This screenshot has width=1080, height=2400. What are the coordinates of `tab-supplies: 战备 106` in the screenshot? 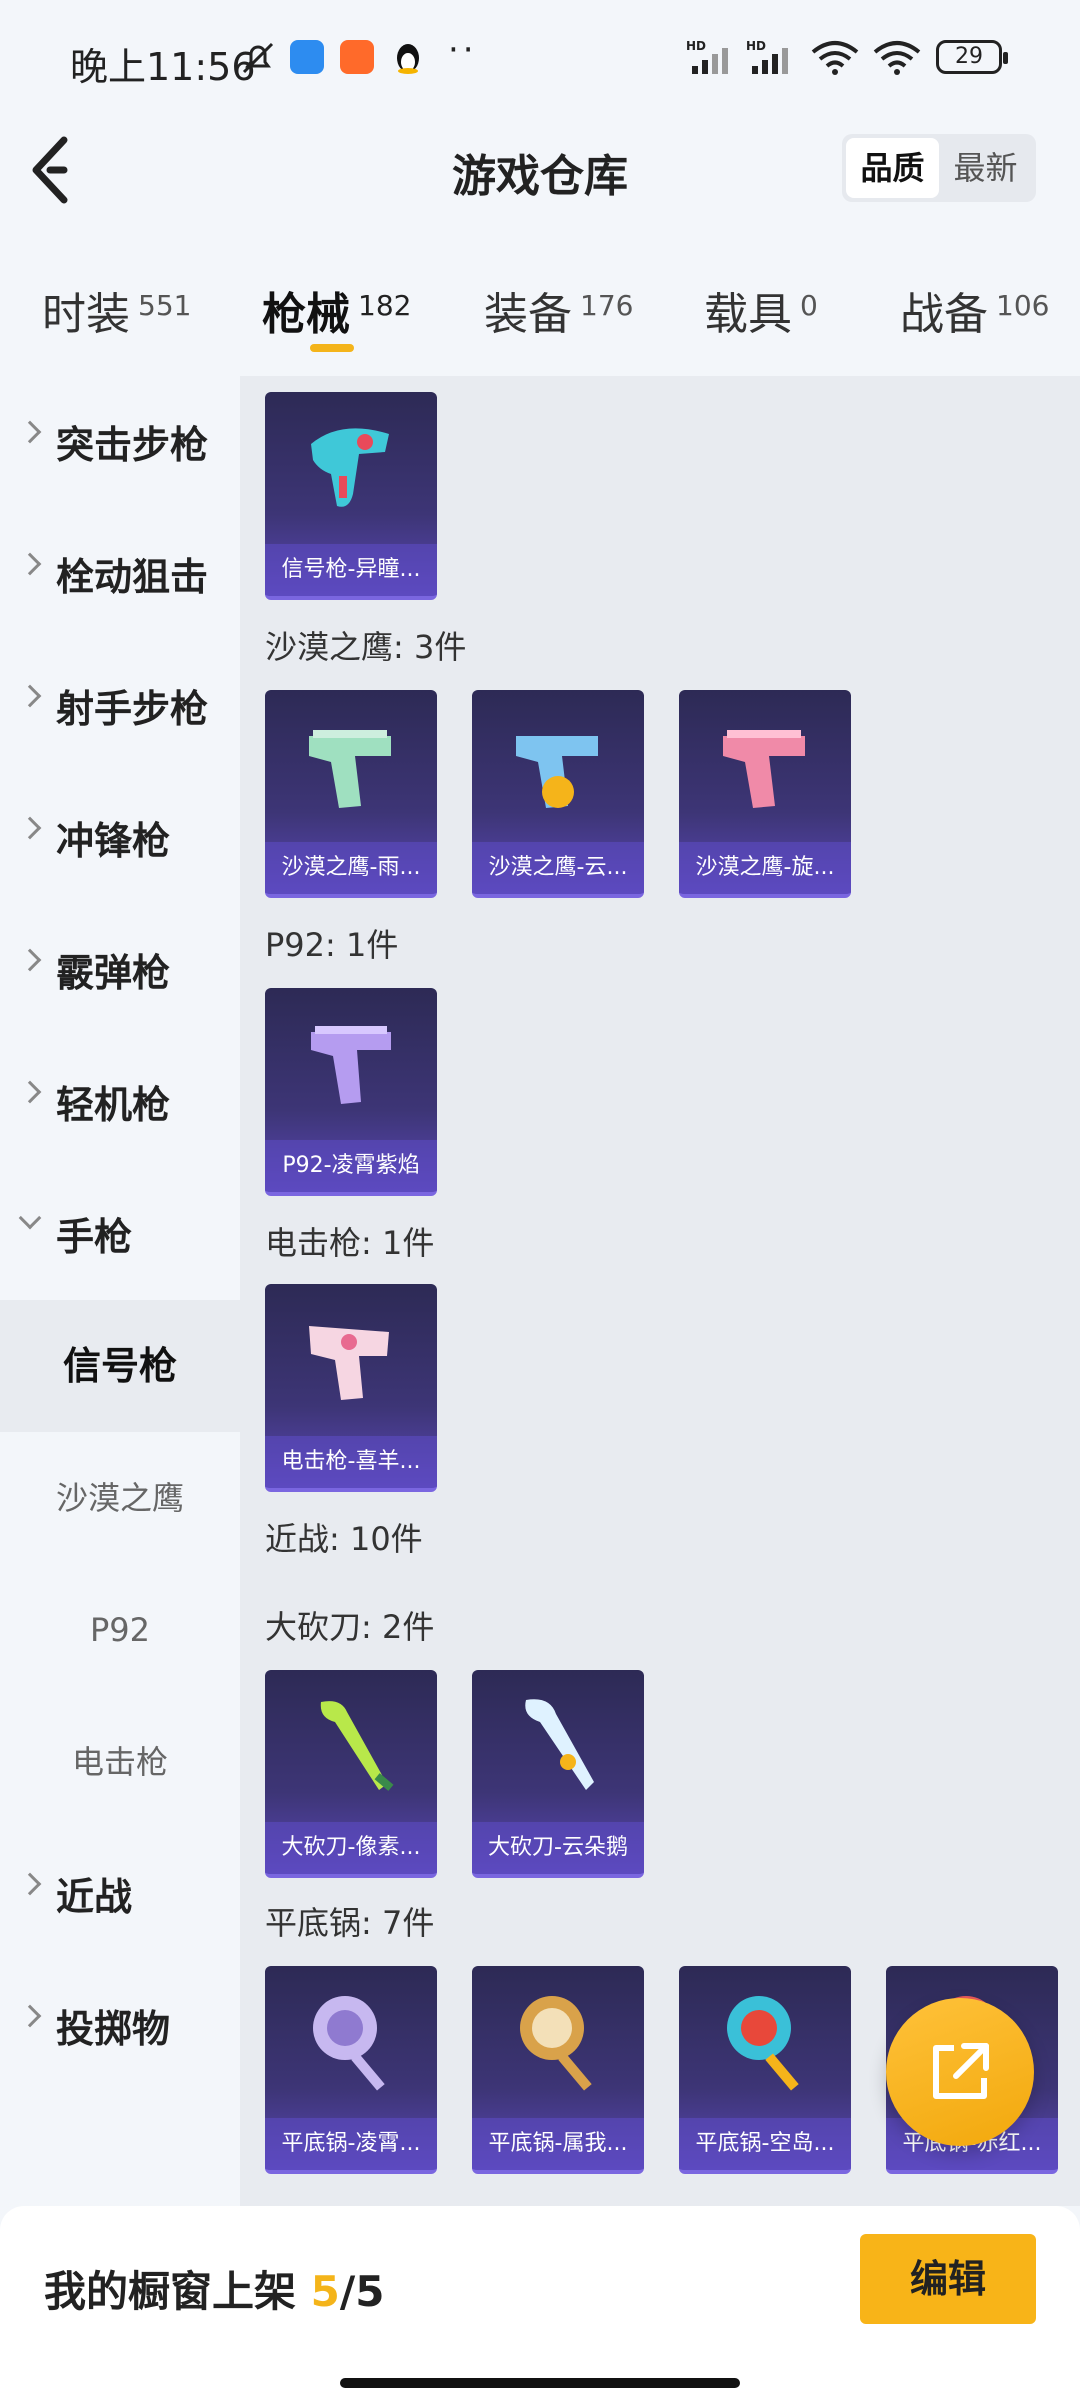 It's located at (974, 310).